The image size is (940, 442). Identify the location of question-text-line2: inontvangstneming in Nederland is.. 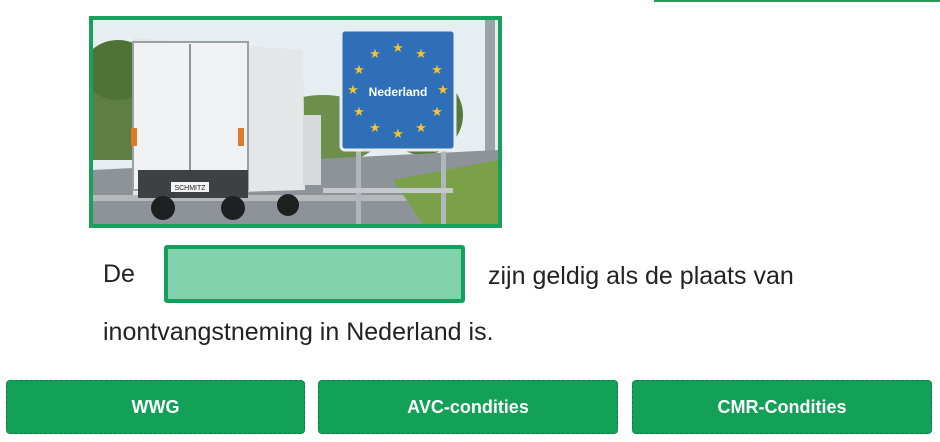
(298, 332).